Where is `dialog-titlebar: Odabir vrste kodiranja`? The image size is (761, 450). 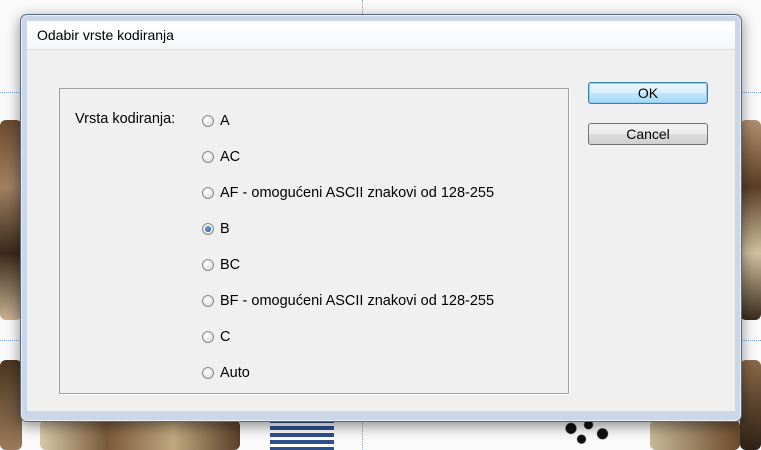 dialog-titlebar: Odabir vrste kodiranja is located at coordinates (381, 35).